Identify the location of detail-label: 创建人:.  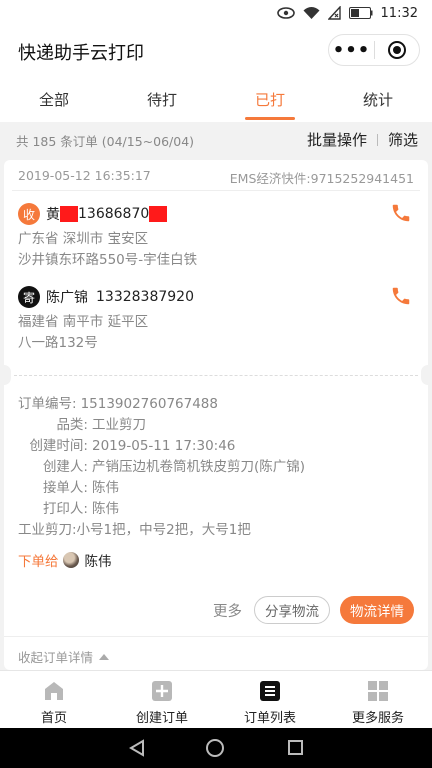
(65, 467).